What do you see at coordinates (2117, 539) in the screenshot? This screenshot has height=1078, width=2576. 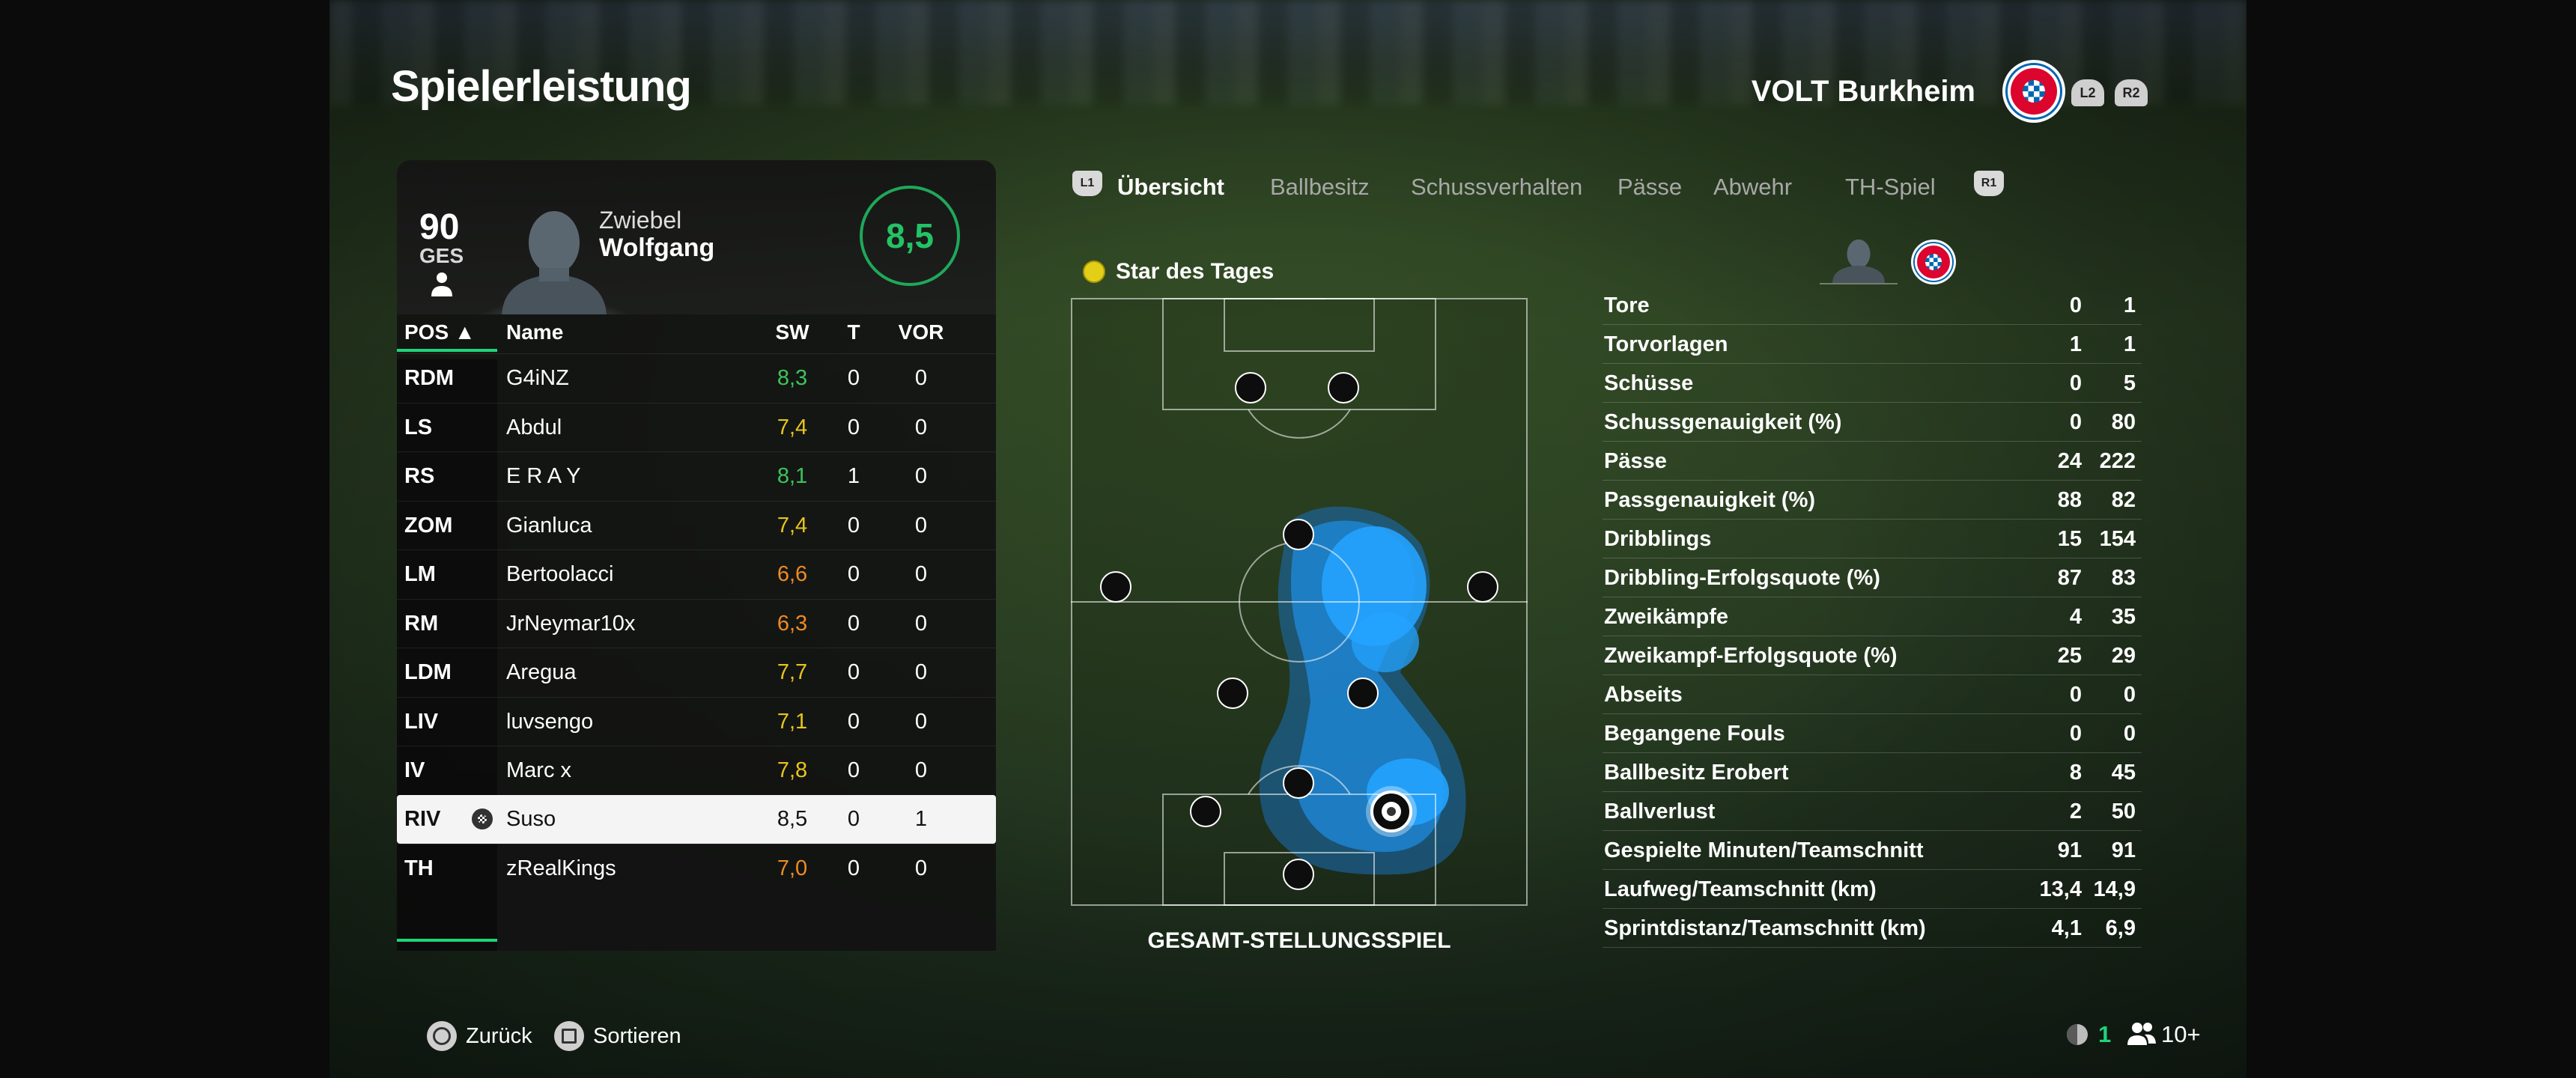 I see `stat-team-value: 154` at bounding box center [2117, 539].